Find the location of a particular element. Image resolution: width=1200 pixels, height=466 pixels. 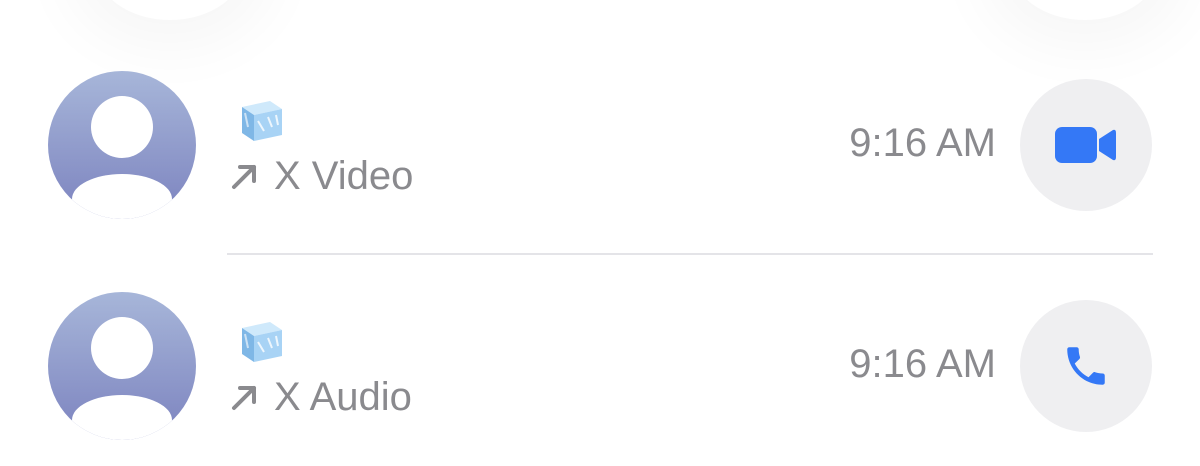

call-type-label: X Audio is located at coordinates (320, 397).